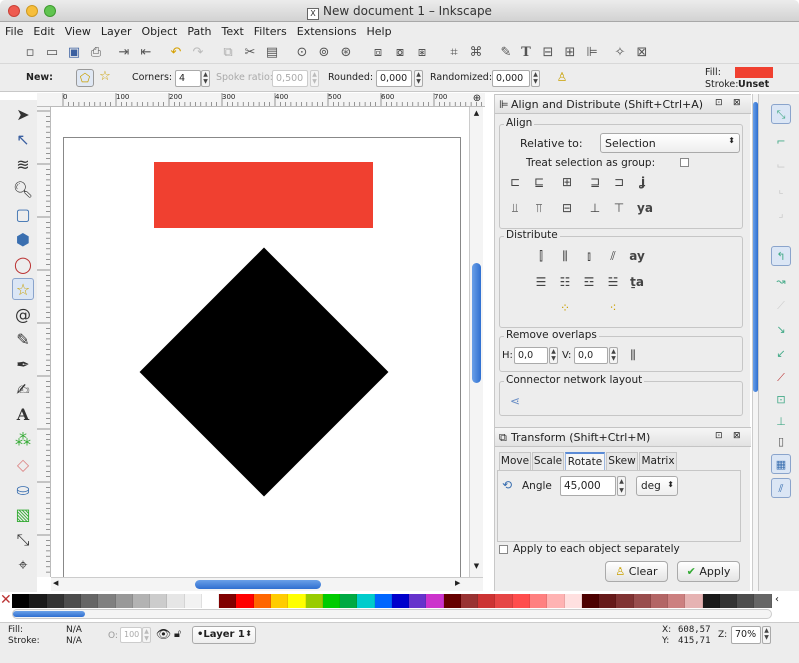 The image size is (799, 663). I want to click on calligraphy-tool-icon: ✍, so click(23, 390).